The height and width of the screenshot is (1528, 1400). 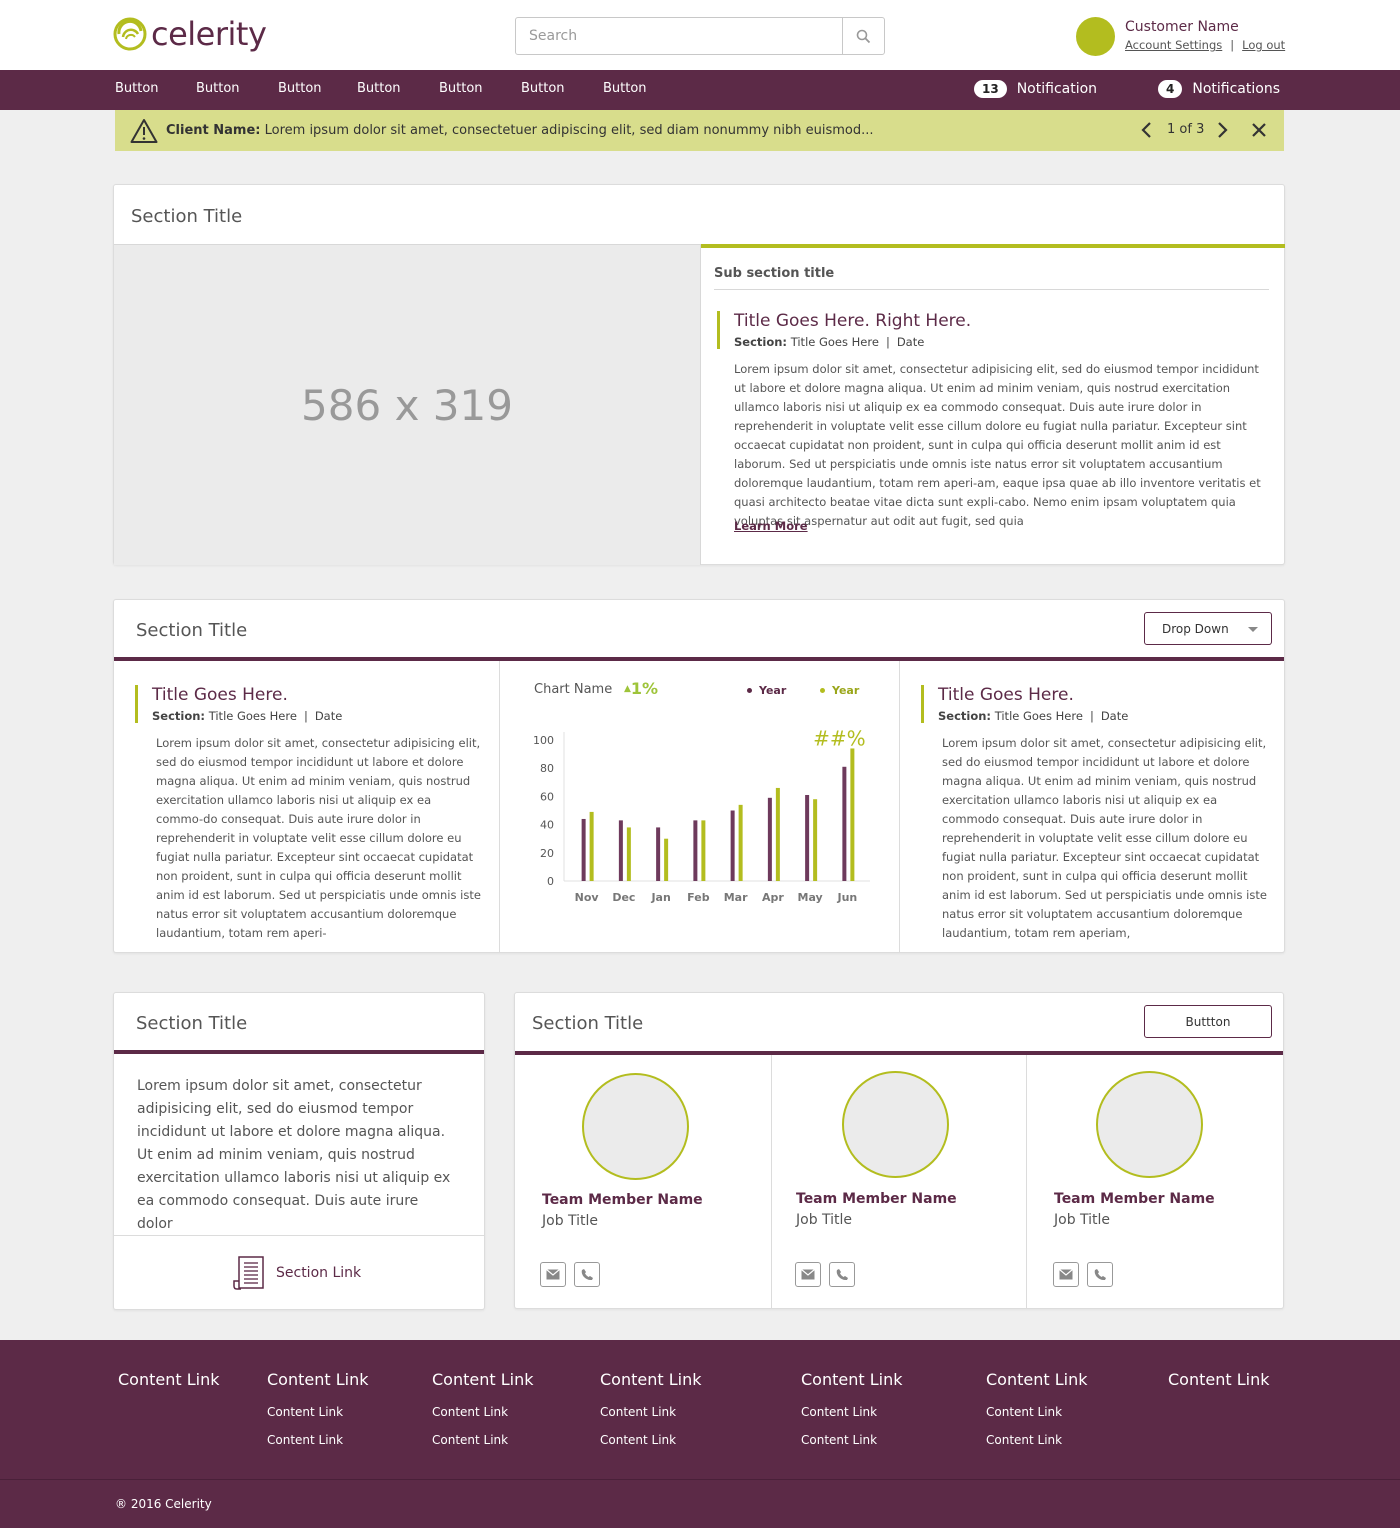 What do you see at coordinates (699, 659) in the screenshot?
I see `section-rule` at bounding box center [699, 659].